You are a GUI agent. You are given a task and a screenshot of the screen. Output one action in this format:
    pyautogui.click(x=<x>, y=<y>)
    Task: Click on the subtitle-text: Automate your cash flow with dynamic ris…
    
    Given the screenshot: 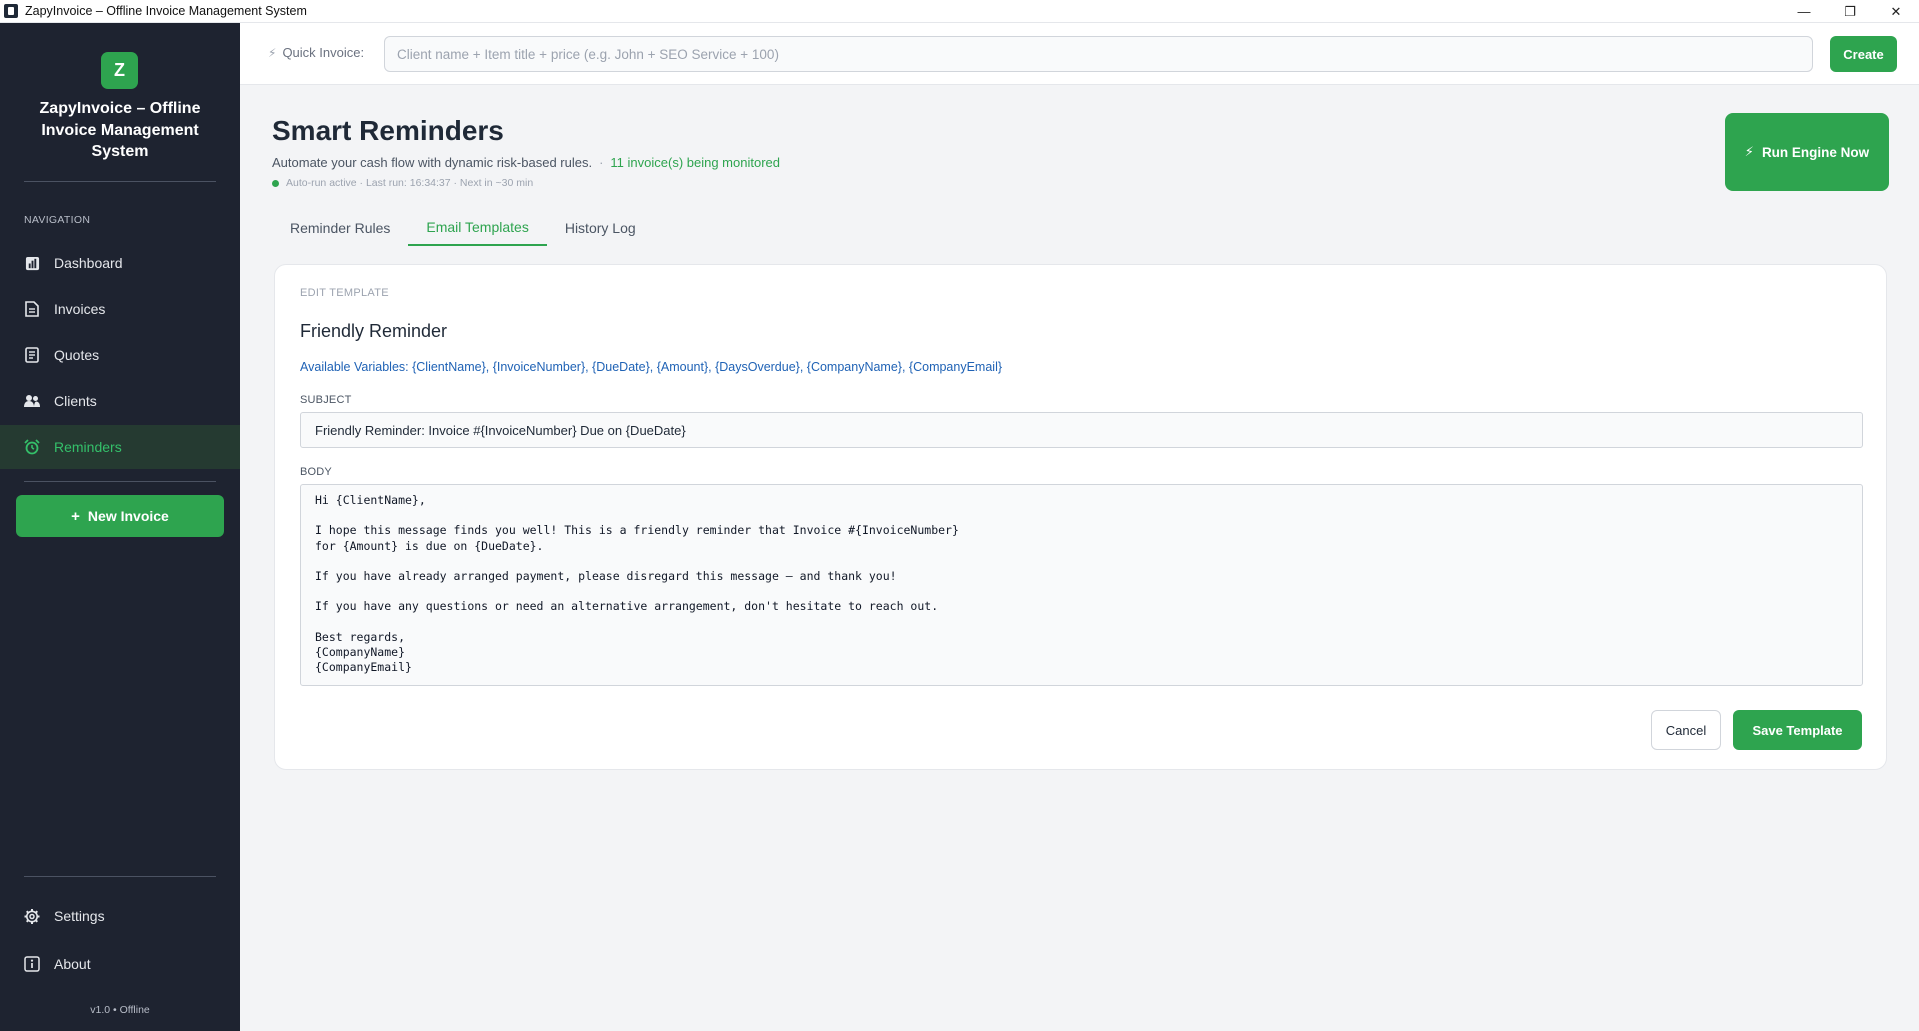 What is the action you would take?
    pyautogui.click(x=432, y=162)
    